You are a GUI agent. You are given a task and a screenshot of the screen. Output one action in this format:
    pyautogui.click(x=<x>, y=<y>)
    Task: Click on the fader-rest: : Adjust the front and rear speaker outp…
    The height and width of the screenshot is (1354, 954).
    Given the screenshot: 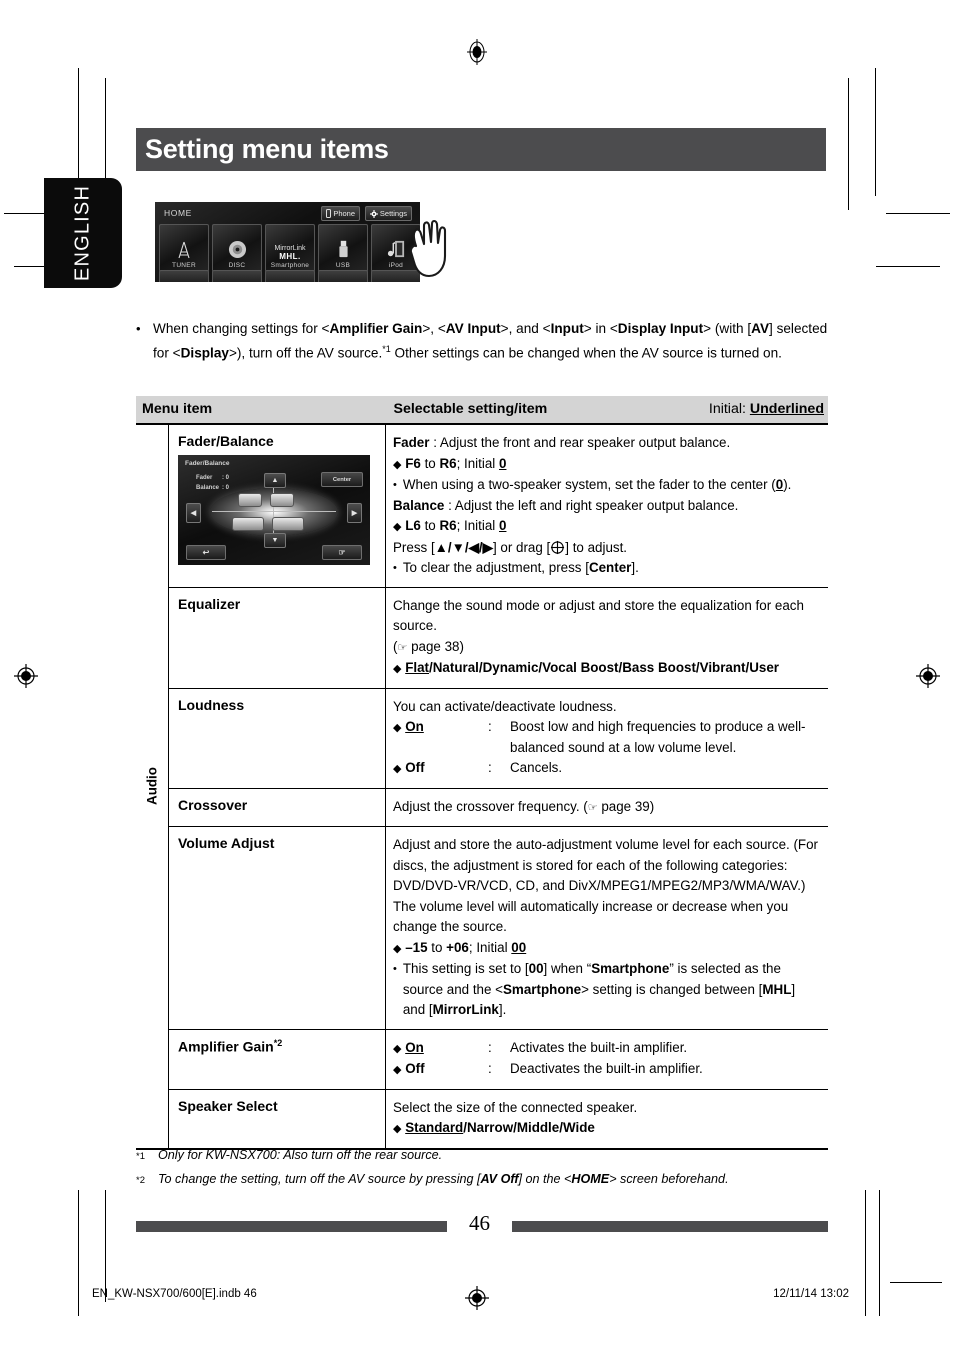 What is the action you would take?
    pyautogui.click(x=580, y=442)
    